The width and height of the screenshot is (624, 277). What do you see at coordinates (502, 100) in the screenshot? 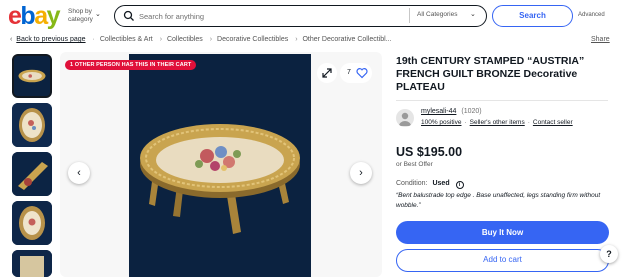
I see `divider` at bounding box center [502, 100].